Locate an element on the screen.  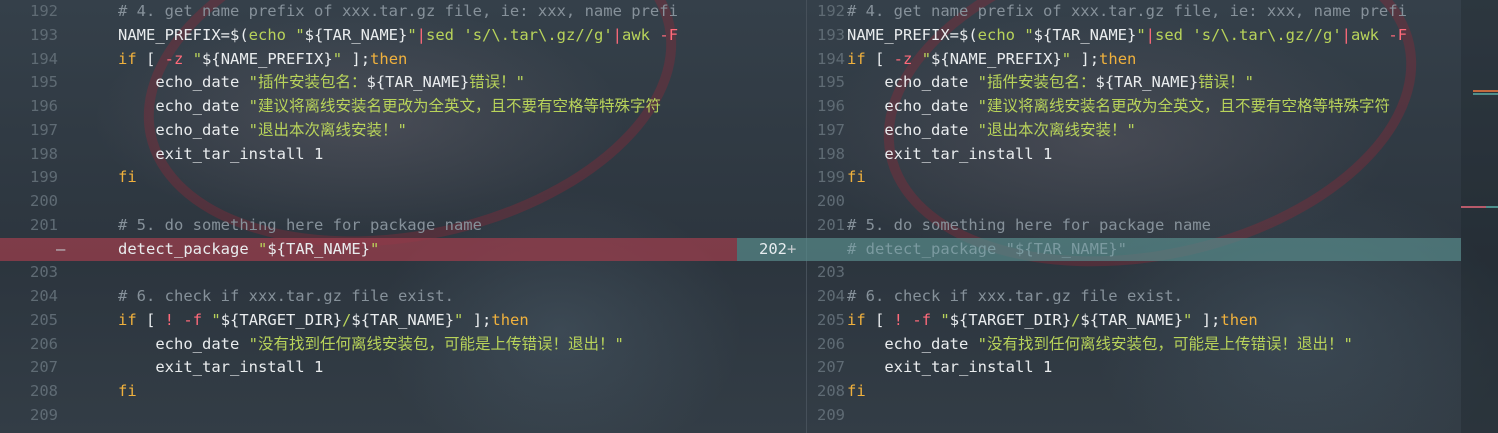
diff-minimap is located at coordinates (1479, 216).